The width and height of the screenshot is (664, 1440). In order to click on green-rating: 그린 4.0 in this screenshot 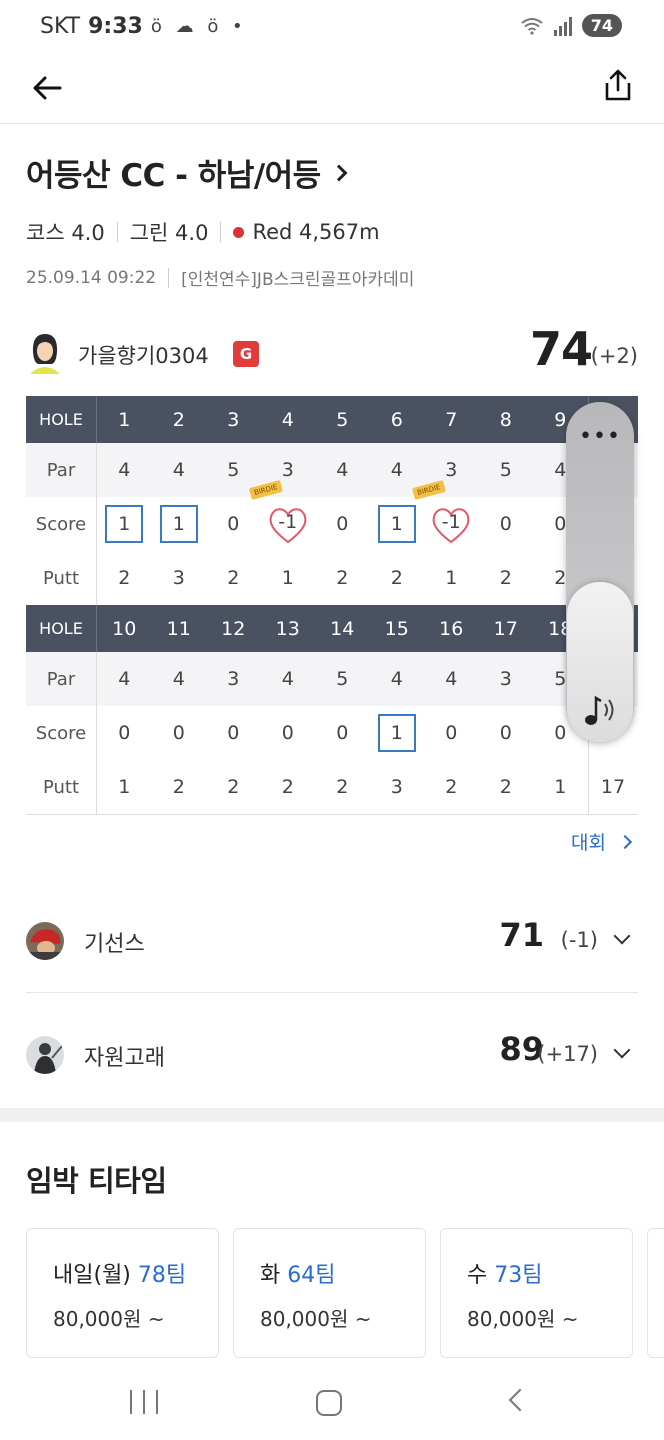, I will do `click(169, 233)`.